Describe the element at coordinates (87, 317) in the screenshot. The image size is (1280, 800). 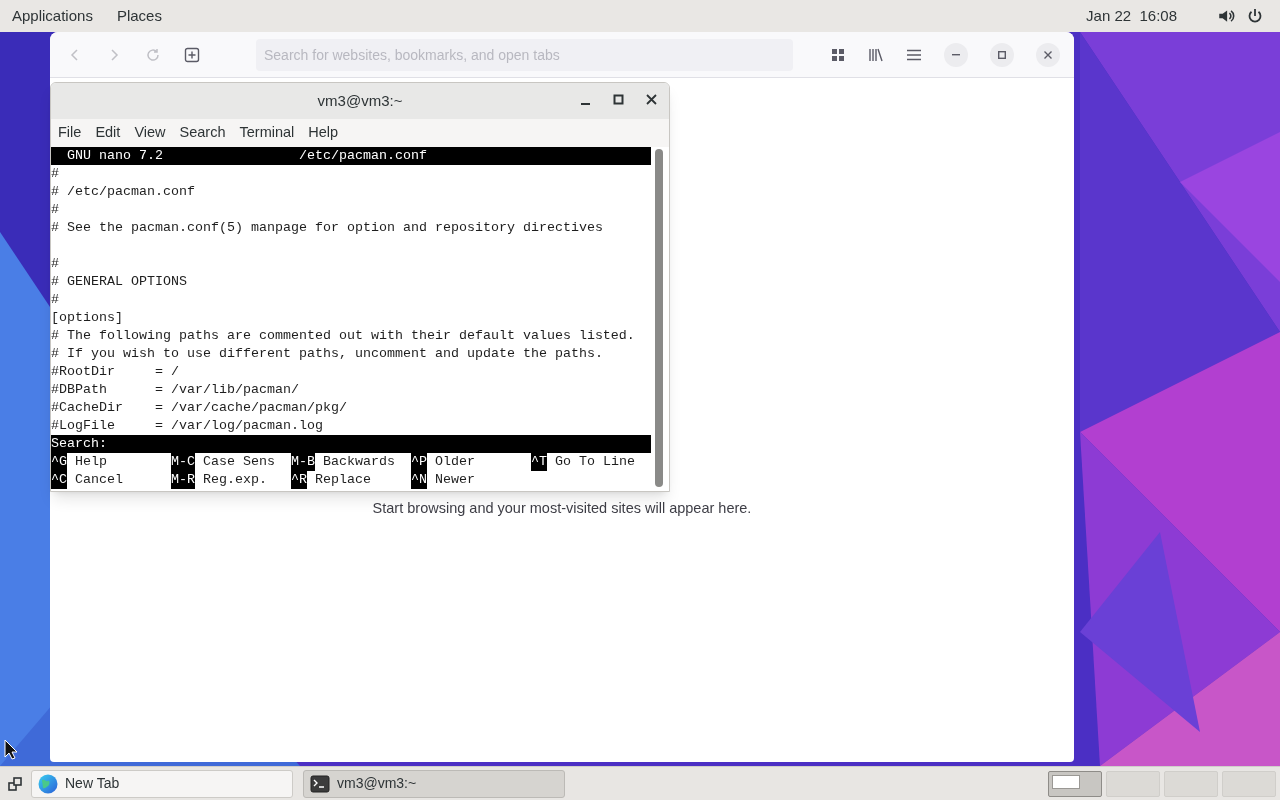
I see `code-line: [options]` at that location.